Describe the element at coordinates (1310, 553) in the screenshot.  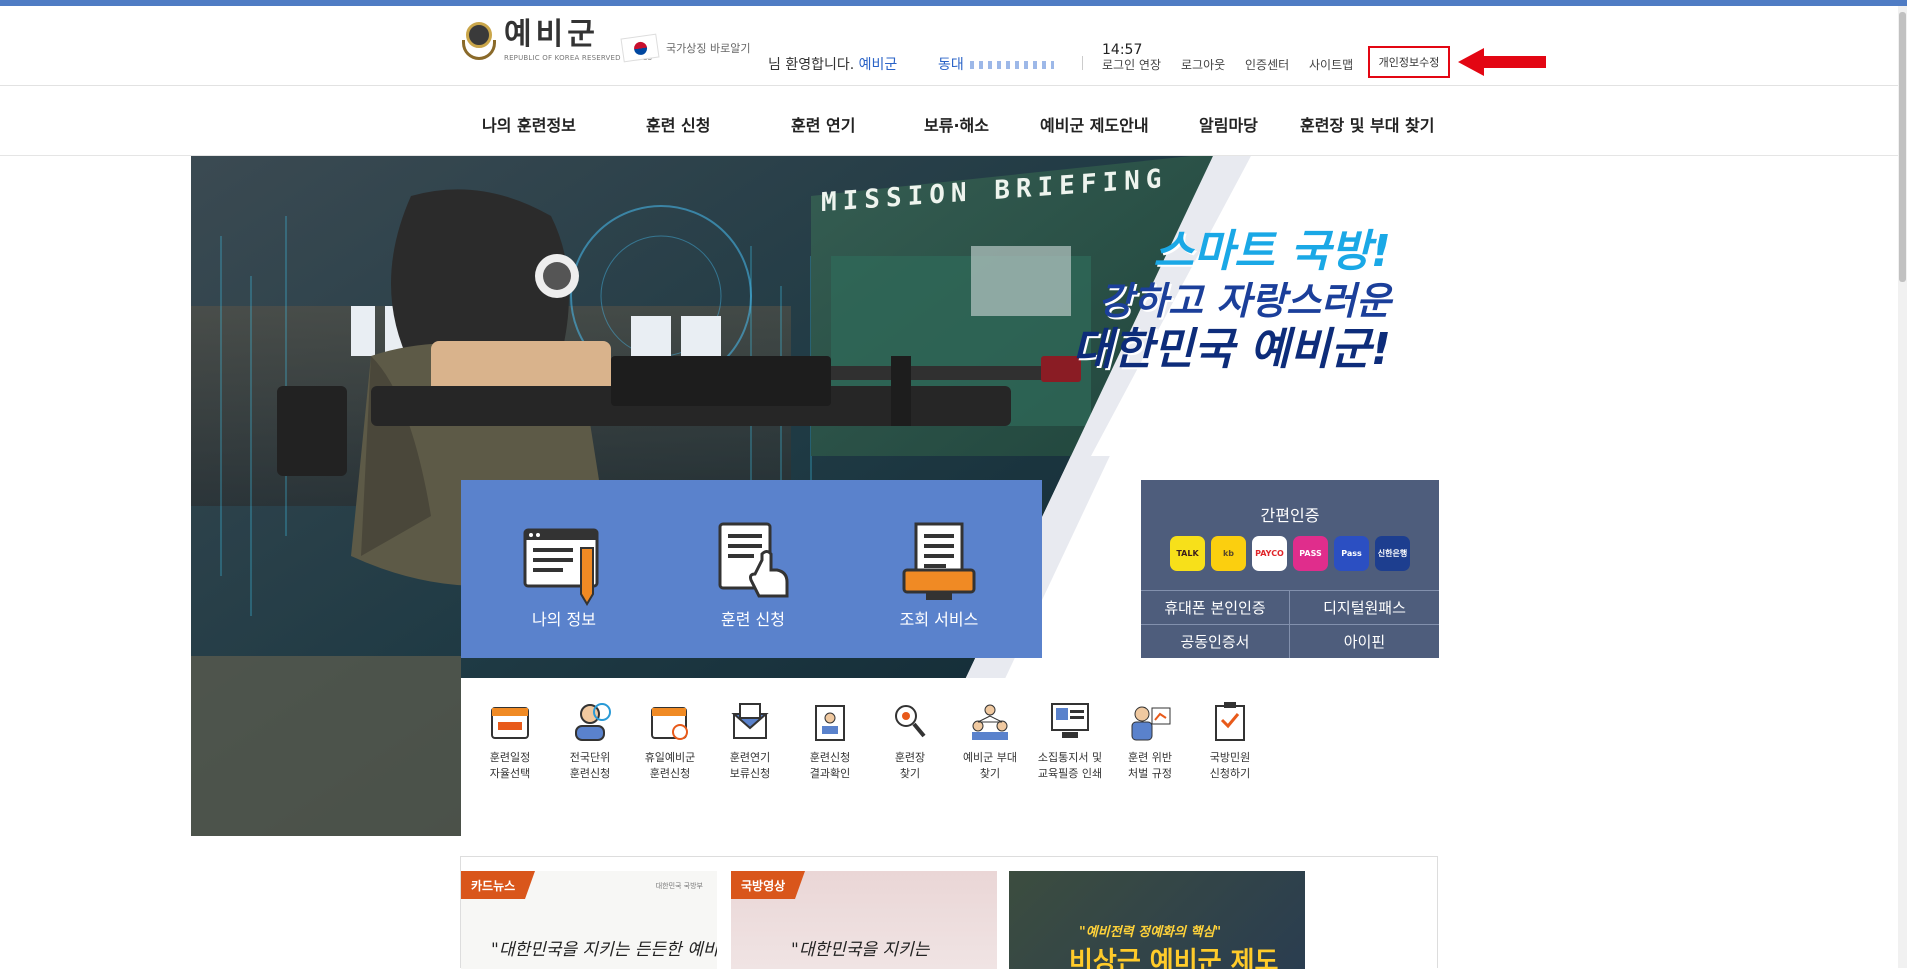
I see `auth-provider-3-icon: PASS` at that location.